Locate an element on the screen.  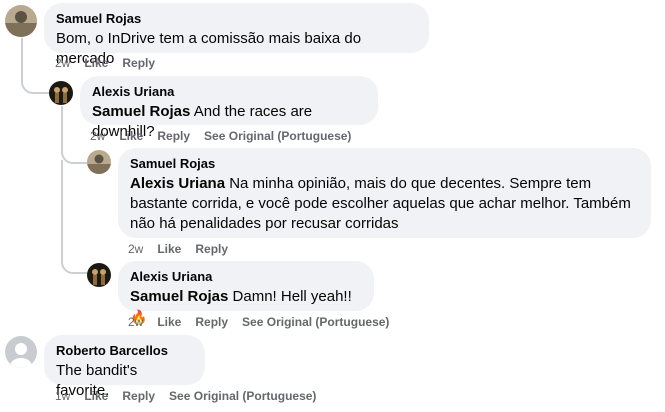
mention-link: Alexis Uriana is located at coordinates (177, 183).